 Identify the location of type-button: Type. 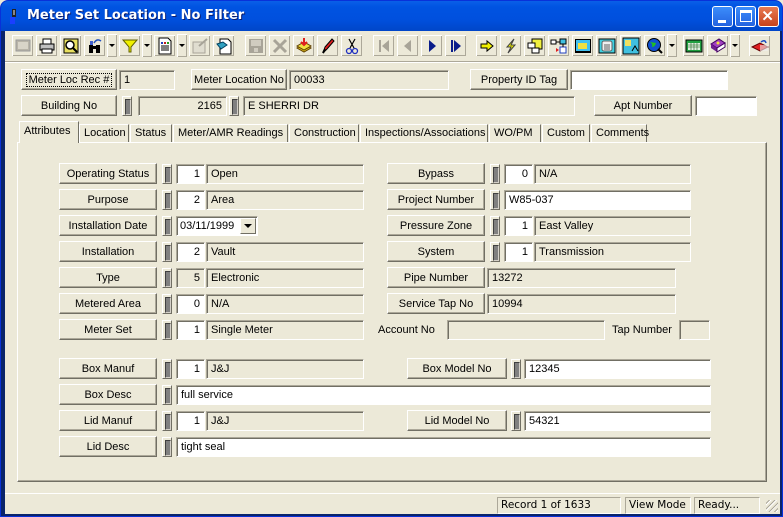
(108, 277).